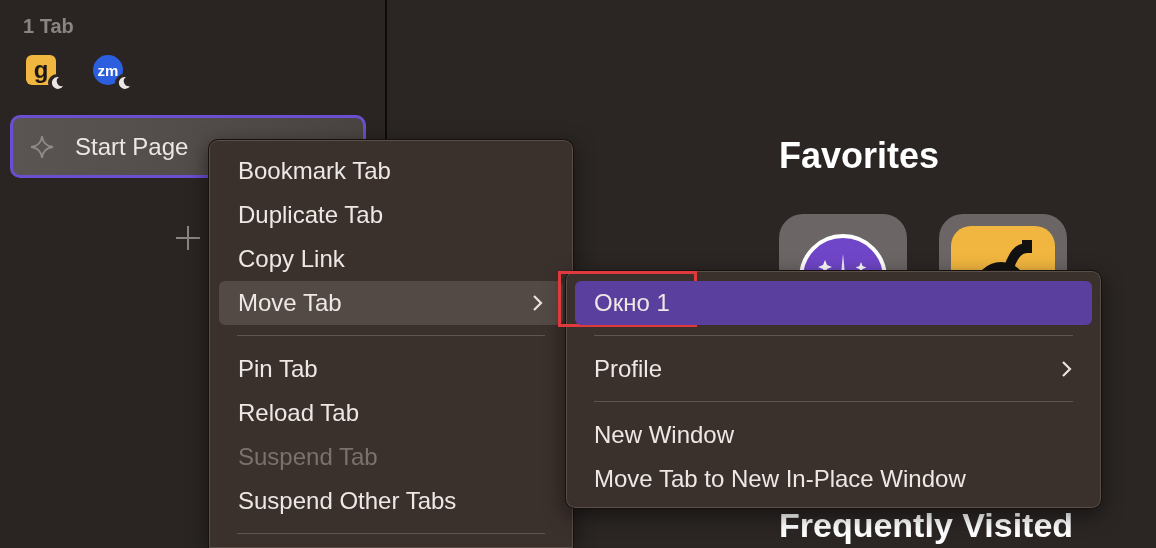  Describe the element at coordinates (391, 501) in the screenshot. I see `menu-item: Suspend Other Tabs` at that location.